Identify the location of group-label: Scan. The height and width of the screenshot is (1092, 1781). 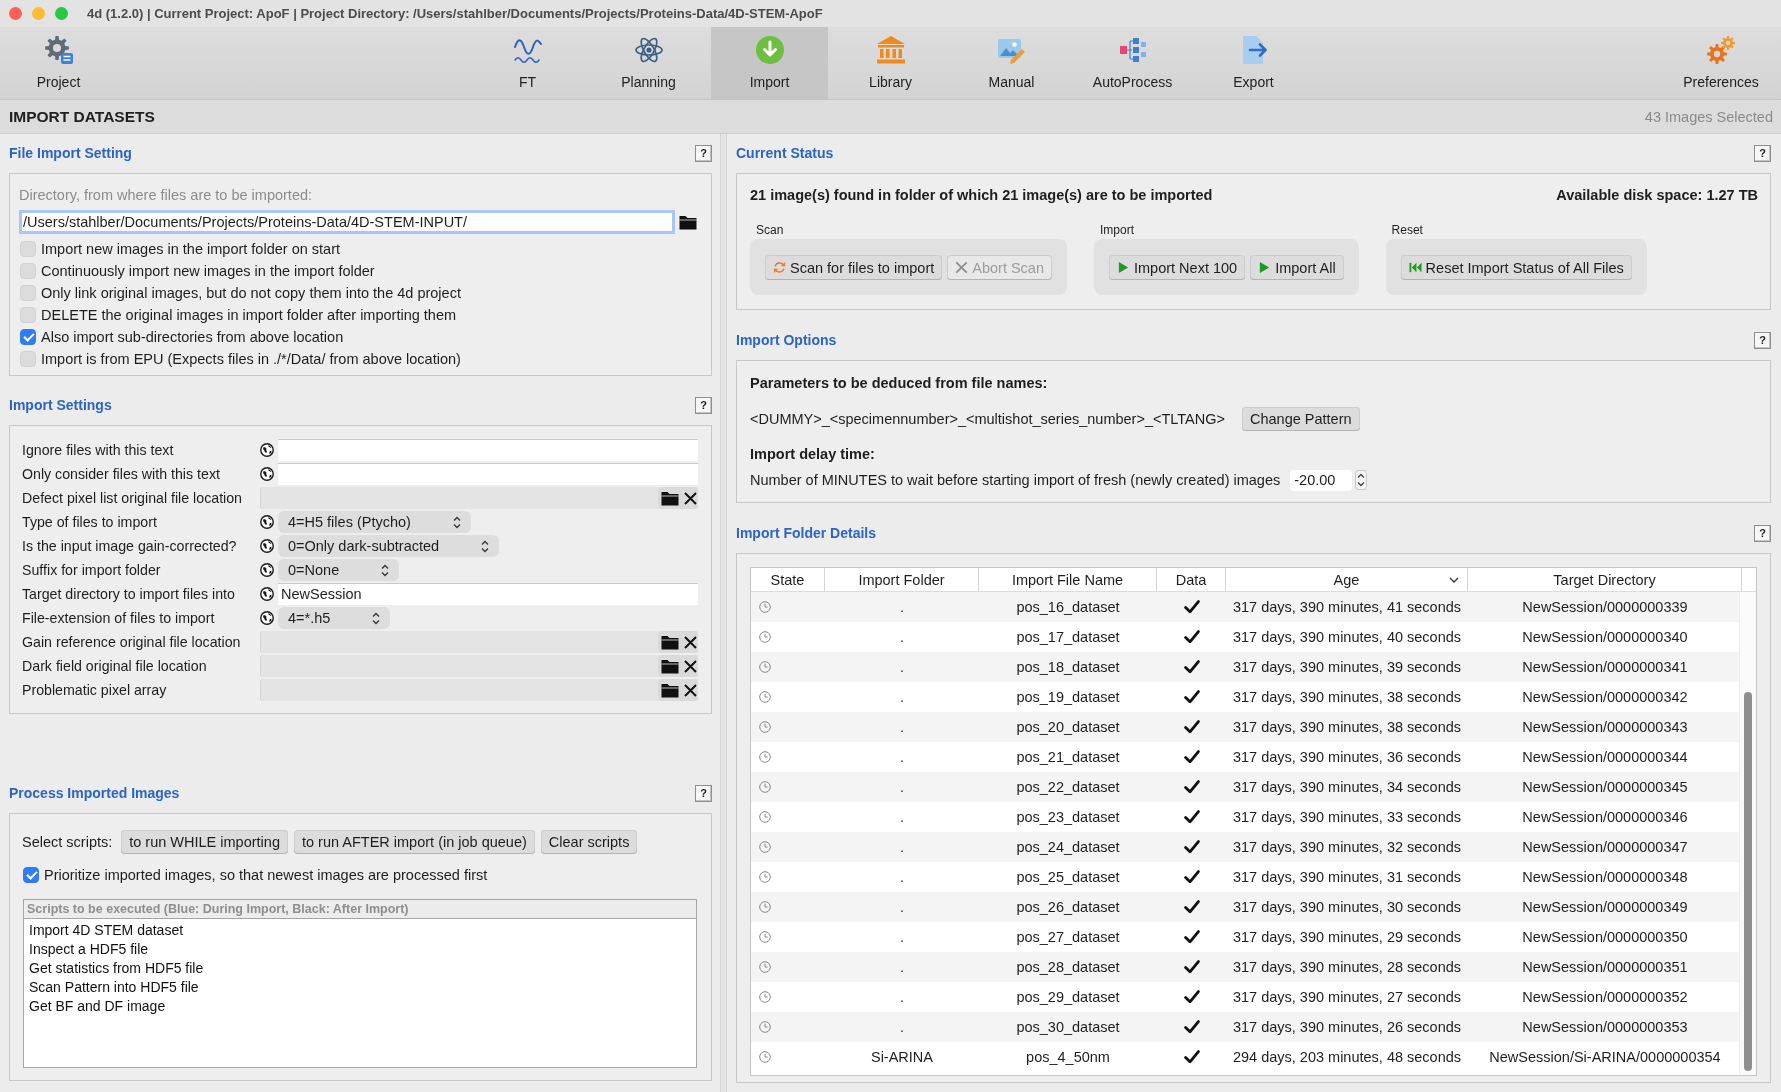
(770, 230).